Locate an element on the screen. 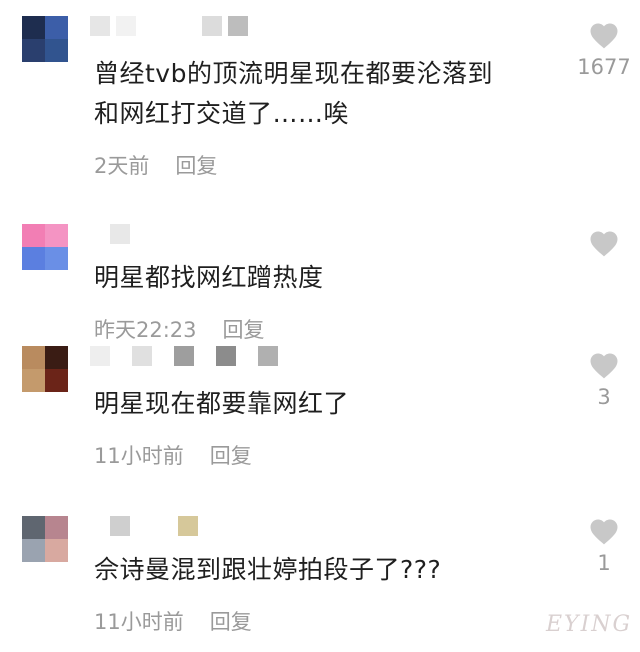 This screenshot has height=652, width=640. comment-meta: 2天前 回复 is located at coordinates (155, 165).